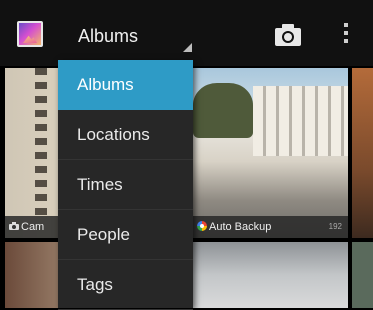 The height and width of the screenshot is (310, 373). What do you see at coordinates (108, 36) in the screenshot?
I see `spinner-label: Albums` at bounding box center [108, 36].